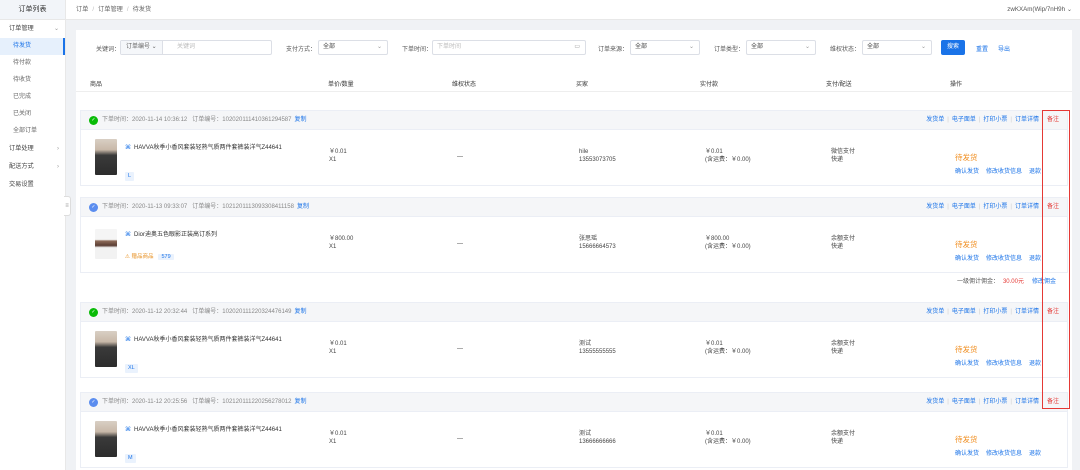  Describe the element at coordinates (665, 47) in the screenshot. I see `order-source-select: 全部 ⌄` at that location.